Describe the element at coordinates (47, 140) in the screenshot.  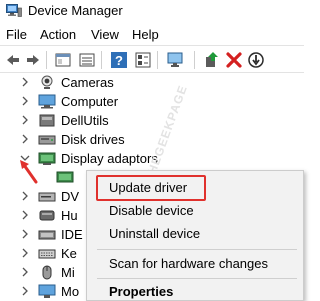
I see `disk-drive-icon` at that location.